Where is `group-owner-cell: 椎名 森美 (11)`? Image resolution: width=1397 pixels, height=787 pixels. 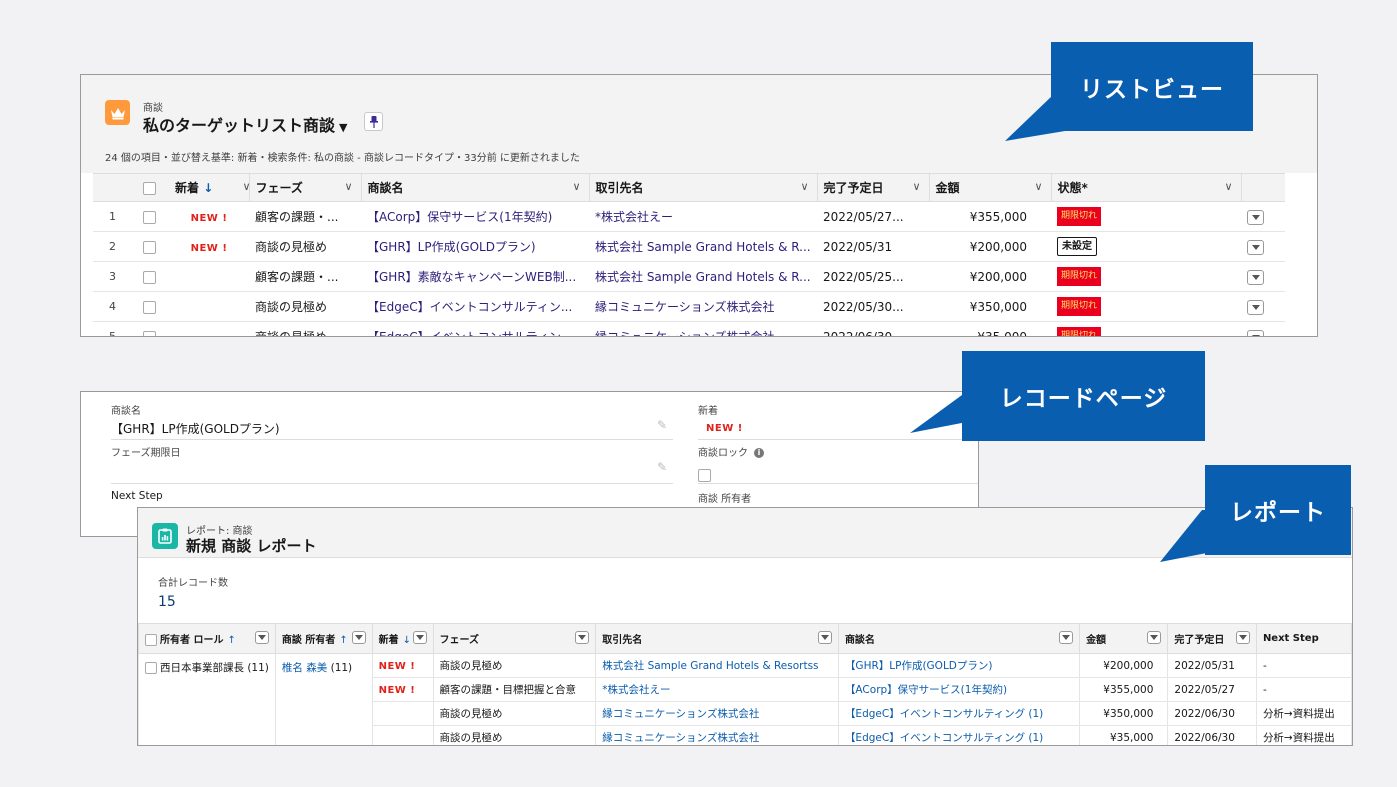 group-owner-cell: 椎名 森美 (11) is located at coordinates (323, 699).